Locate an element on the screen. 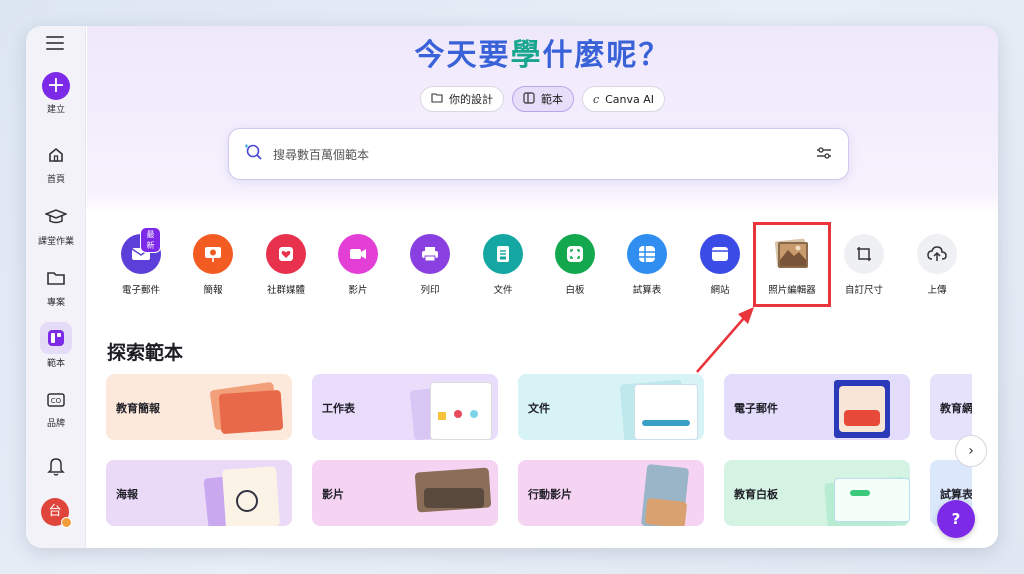  card-label: 海報 is located at coordinates (127, 494).